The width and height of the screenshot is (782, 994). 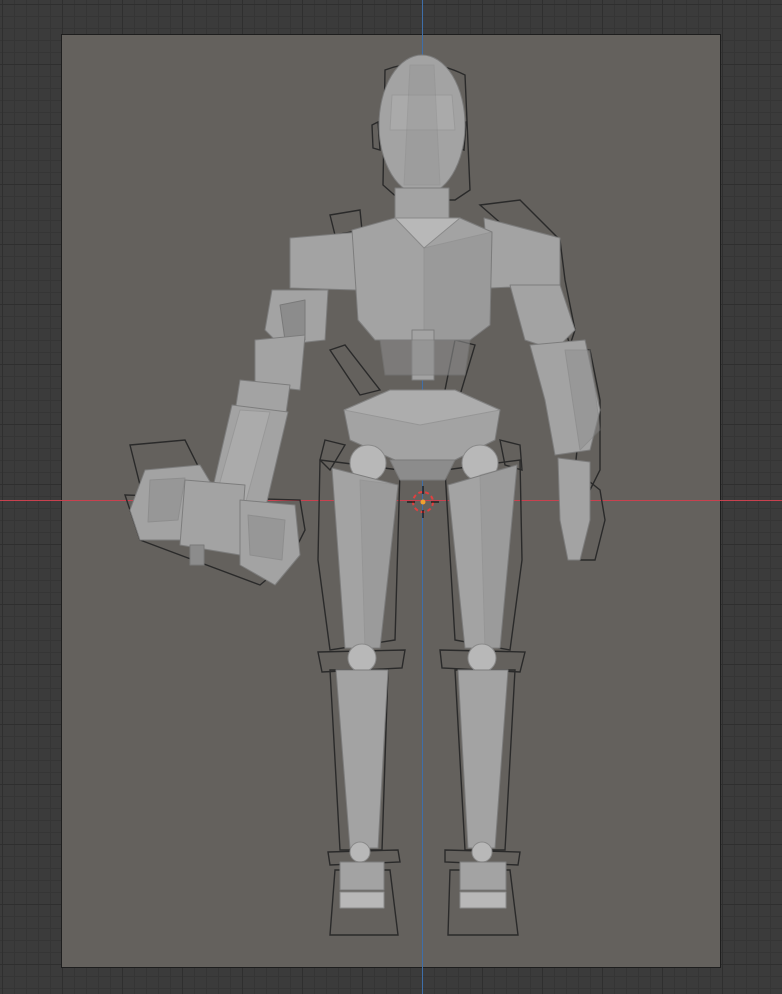 I want to click on hammer, so click(x=215, y=525).